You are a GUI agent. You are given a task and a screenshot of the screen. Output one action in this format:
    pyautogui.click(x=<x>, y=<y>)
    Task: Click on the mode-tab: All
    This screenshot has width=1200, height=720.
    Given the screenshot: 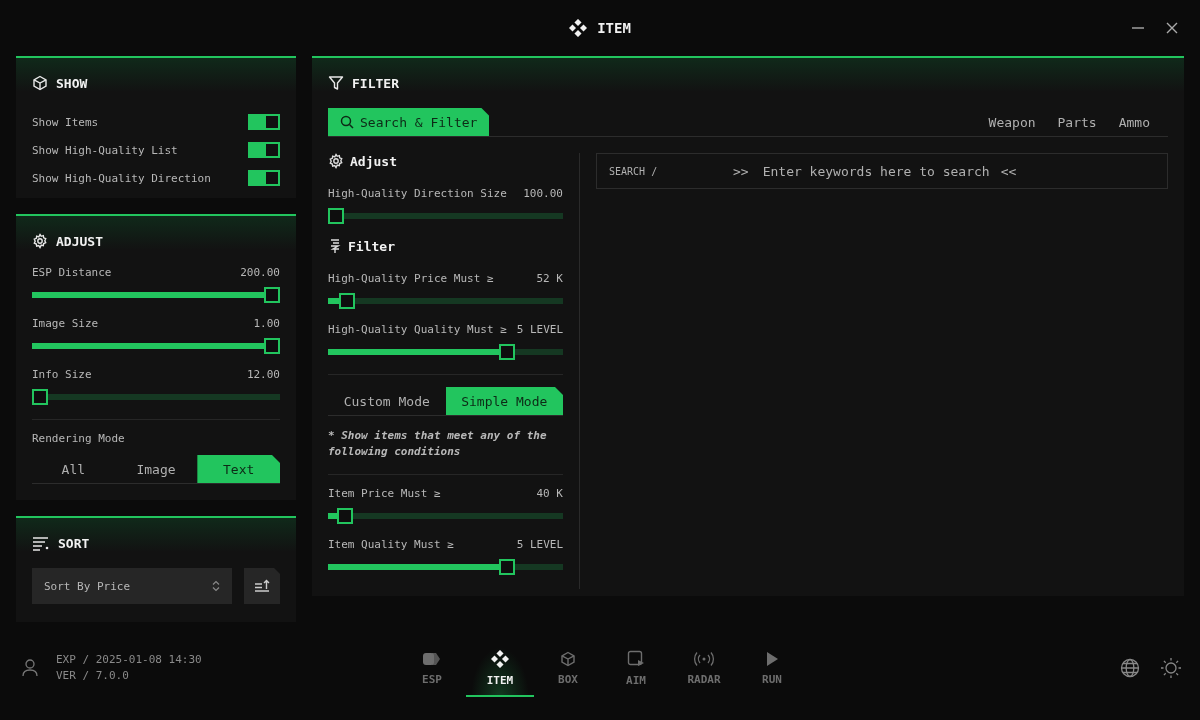 What is the action you would take?
    pyautogui.click(x=73, y=469)
    